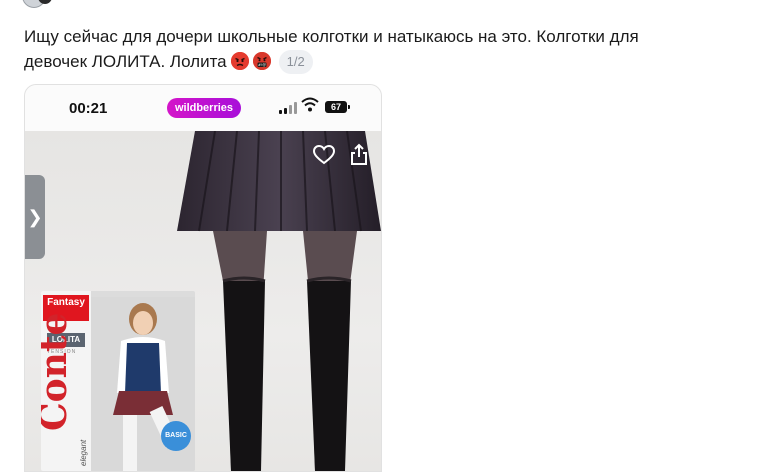 The width and height of the screenshot is (780, 472). Describe the element at coordinates (58, 371) in the screenshot. I see `conte-logo: Conte` at that location.